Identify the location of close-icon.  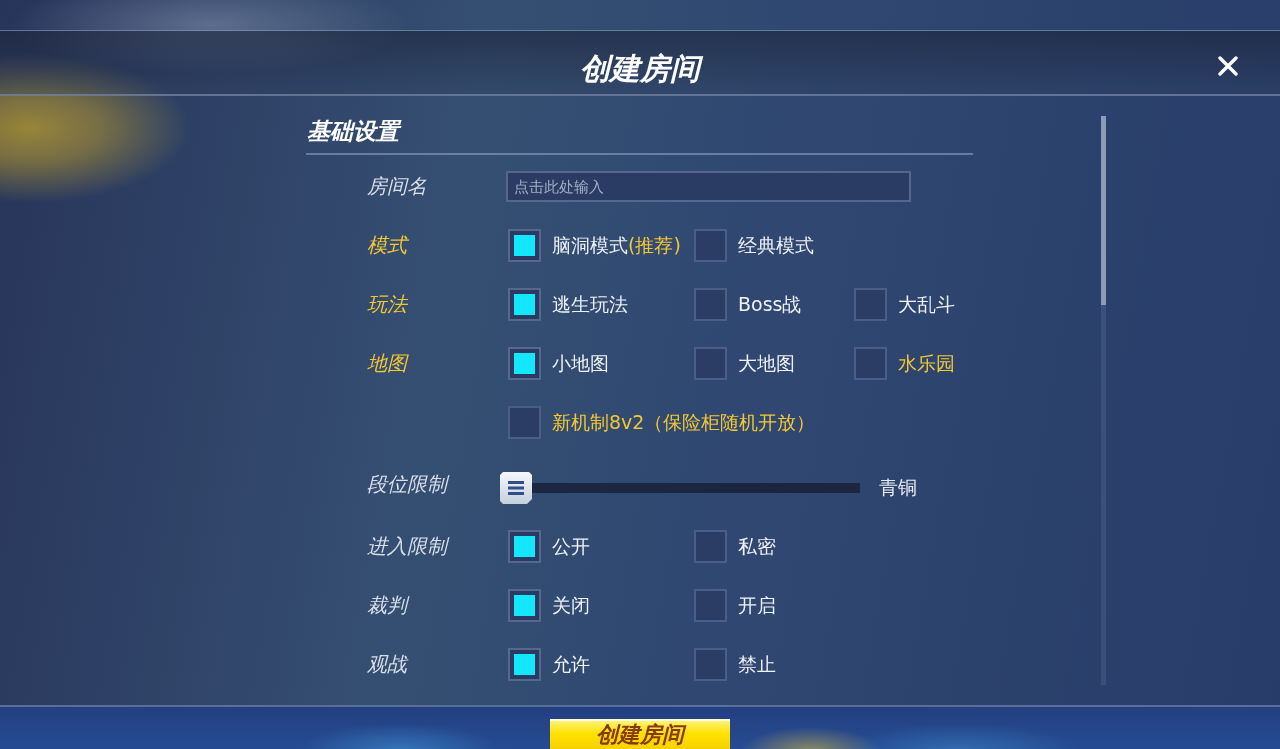
(1228, 65).